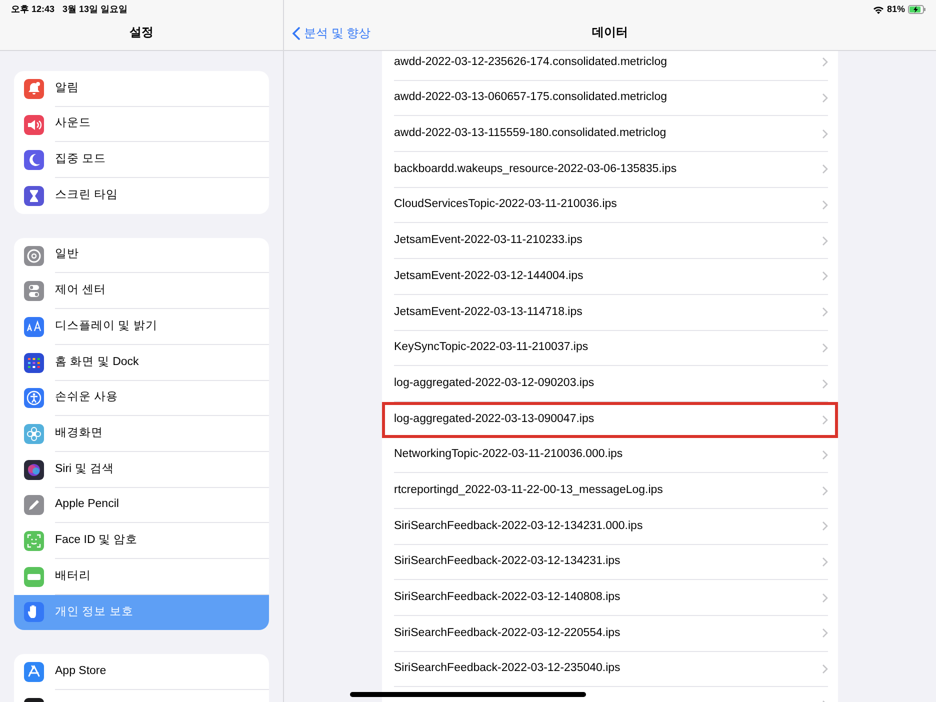 This screenshot has height=702, width=936. I want to click on settings-item: Face ID 및 암호, so click(141, 541).